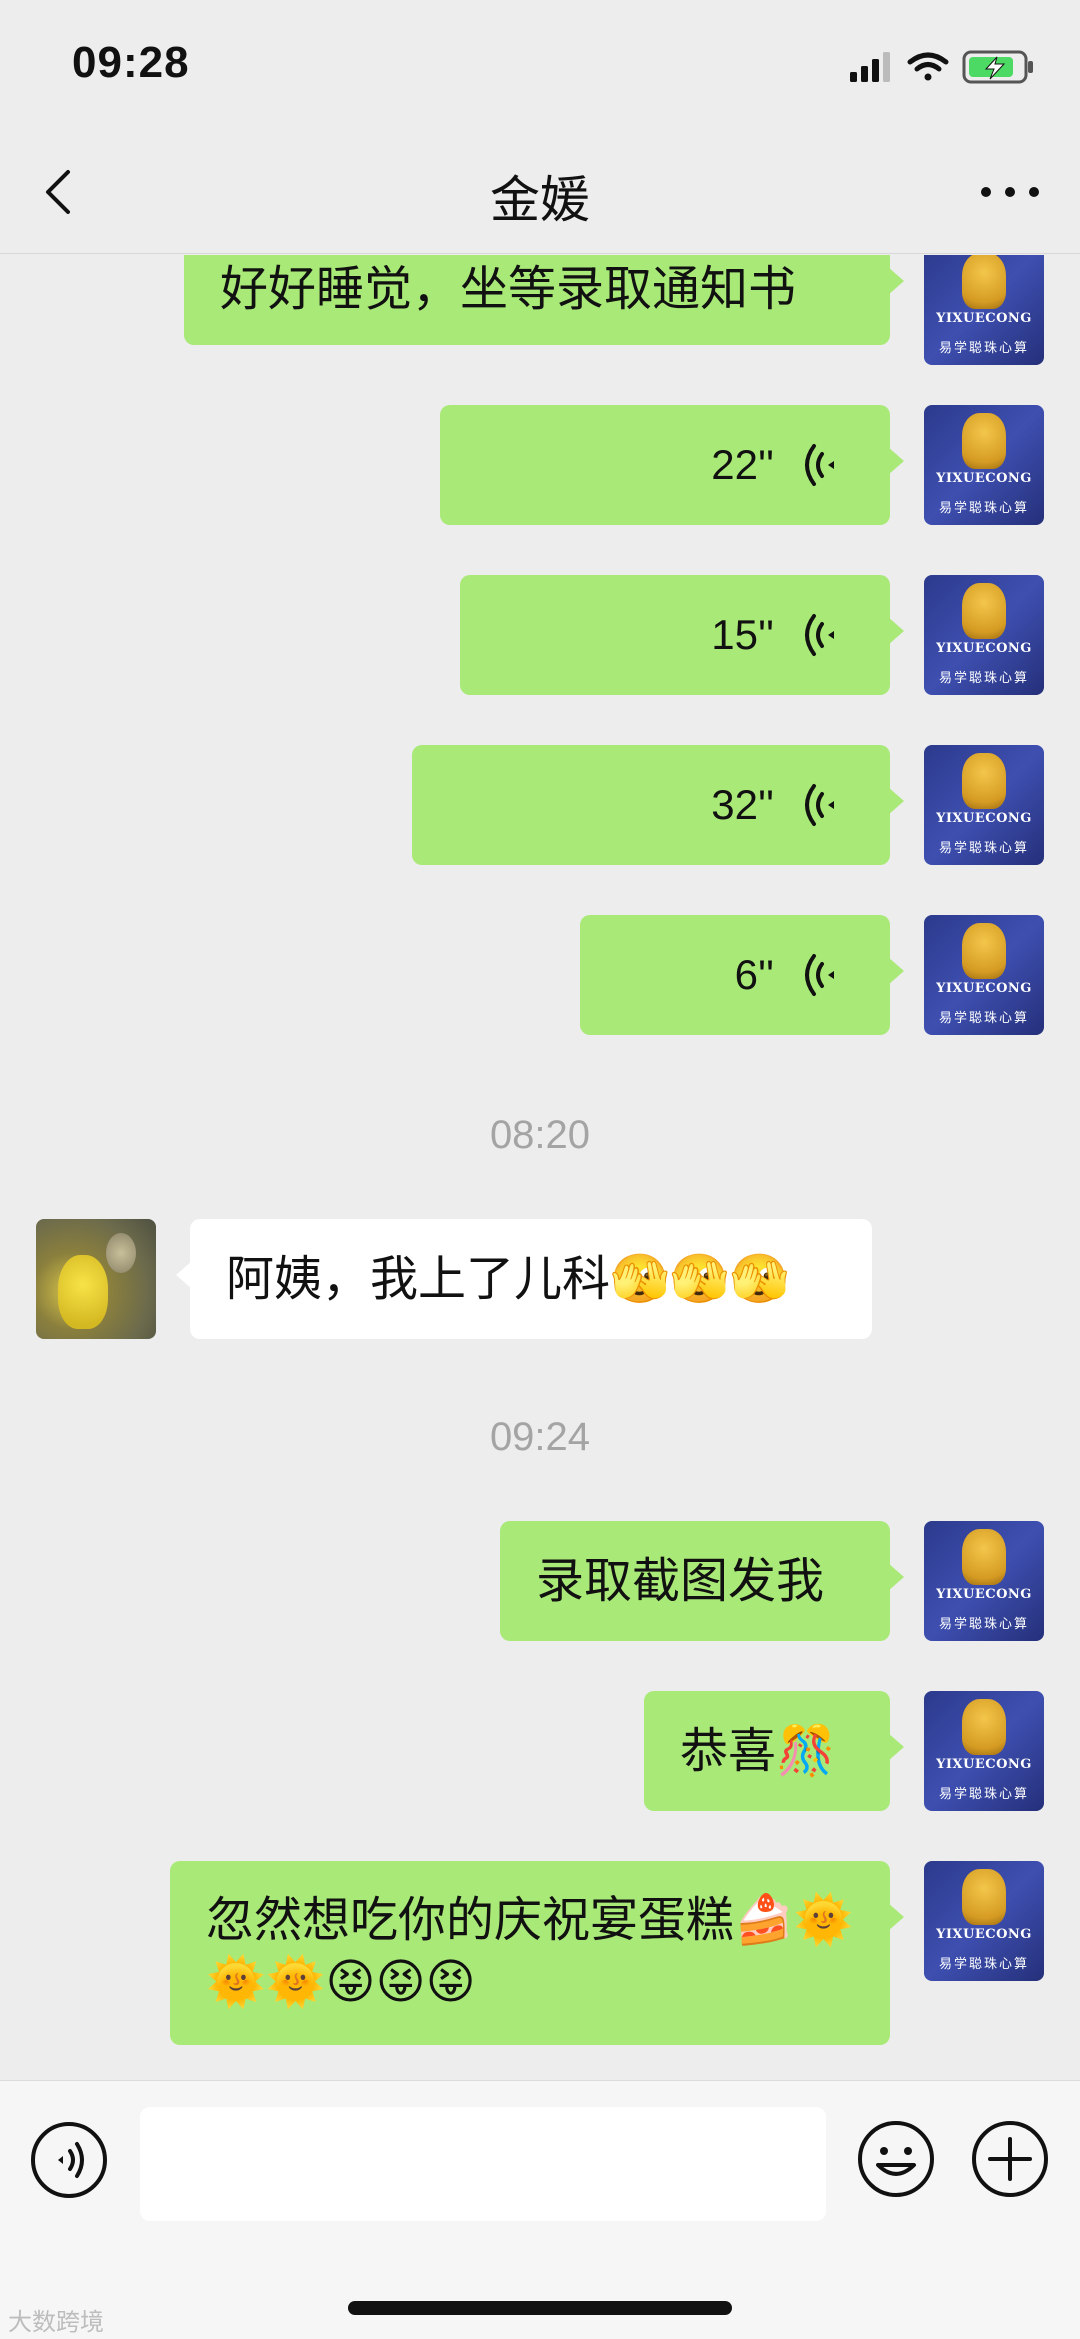  Describe the element at coordinates (928, 66) in the screenshot. I see `wifi-icon` at that location.